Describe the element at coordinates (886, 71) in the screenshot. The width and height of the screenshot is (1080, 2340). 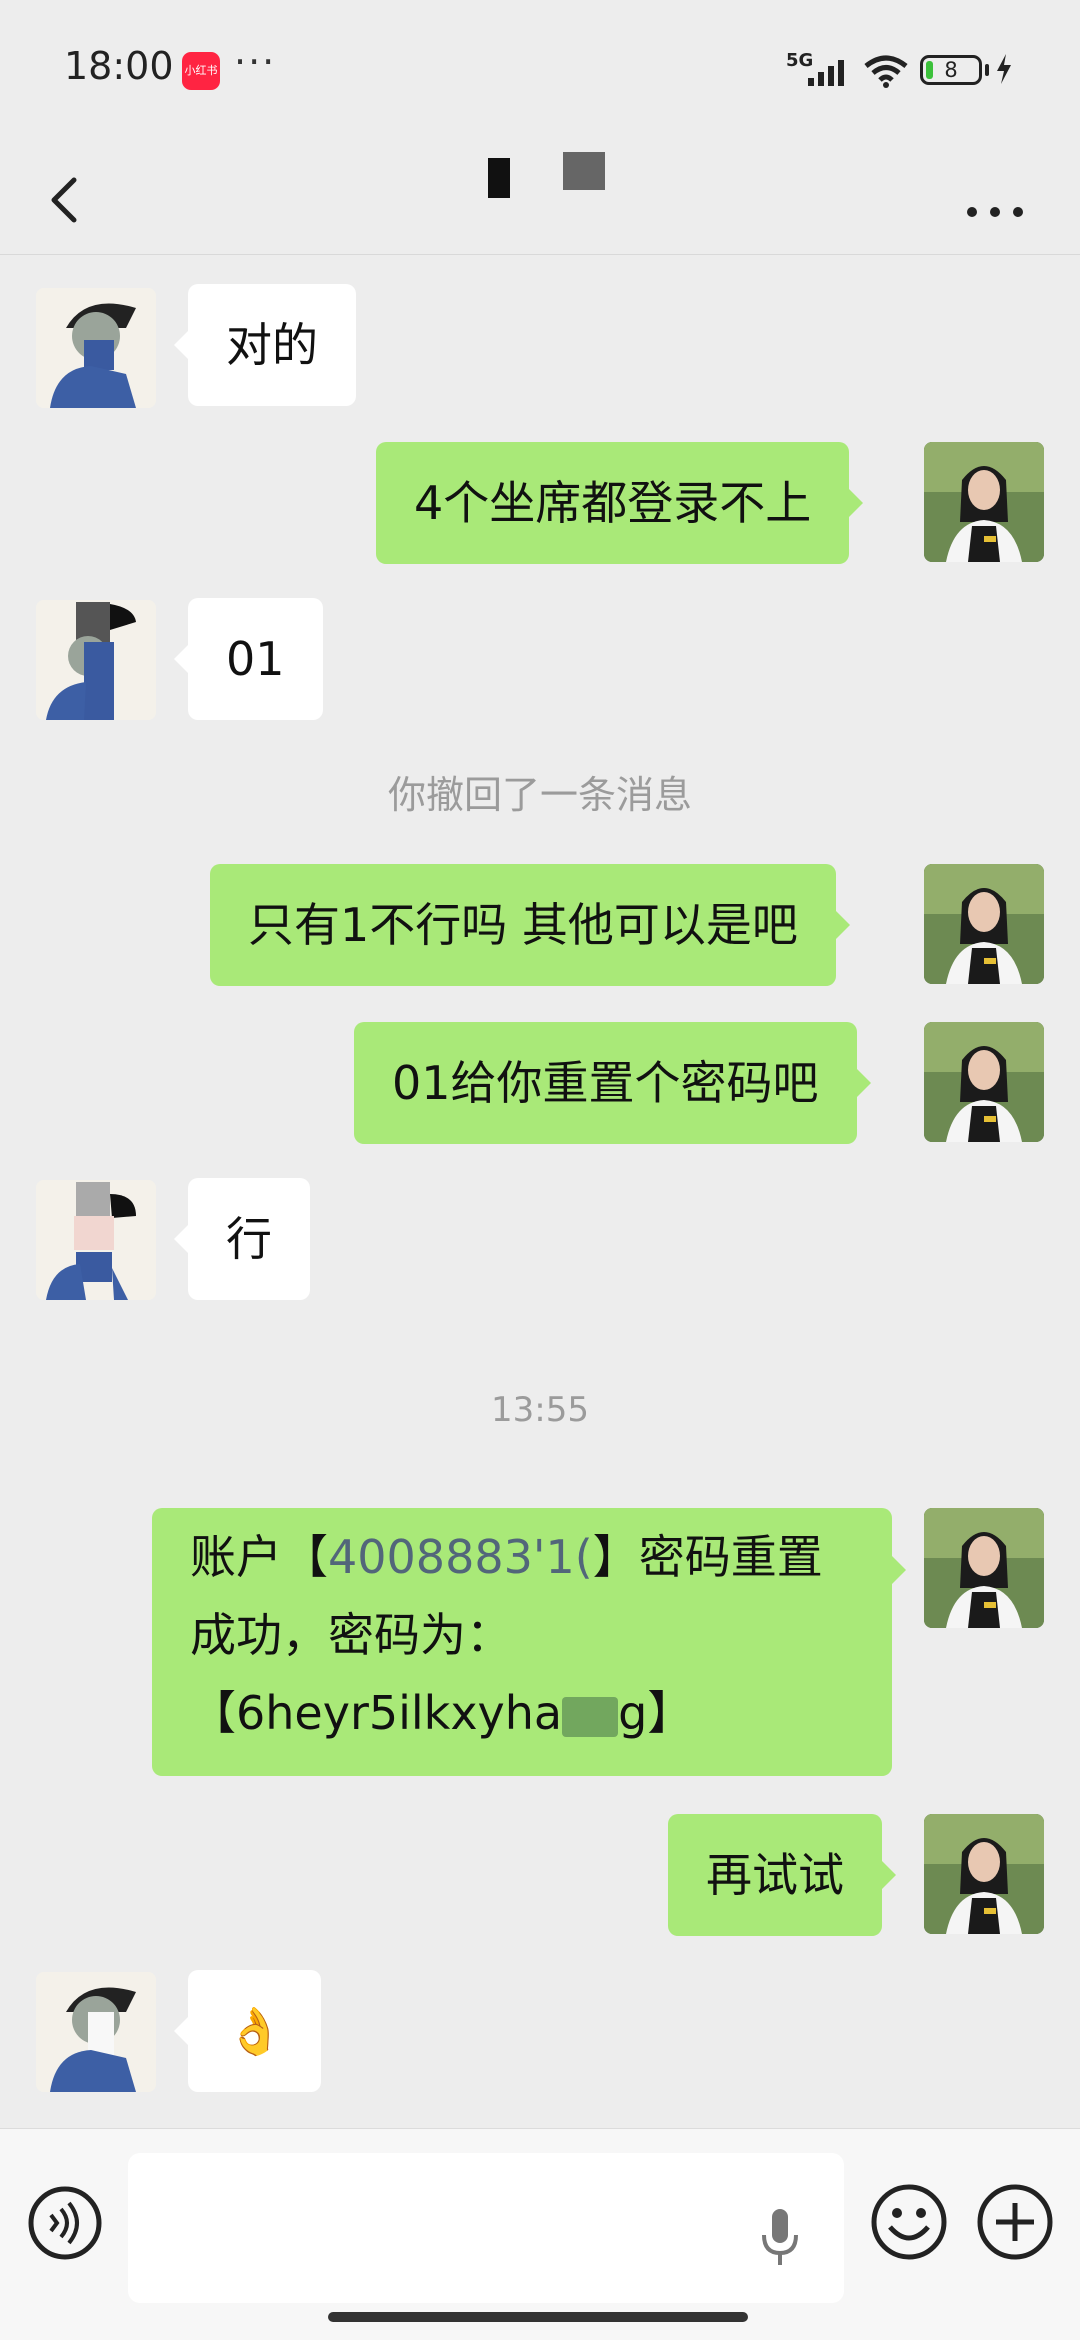
I see `wifi-icon` at that location.